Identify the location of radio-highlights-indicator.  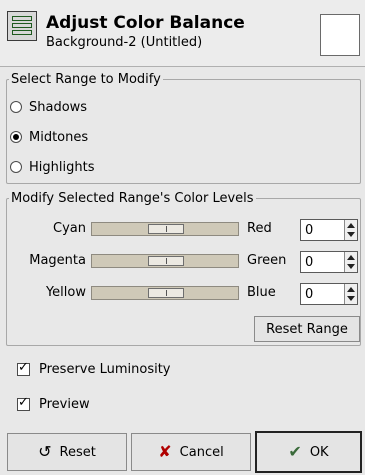
(16, 167).